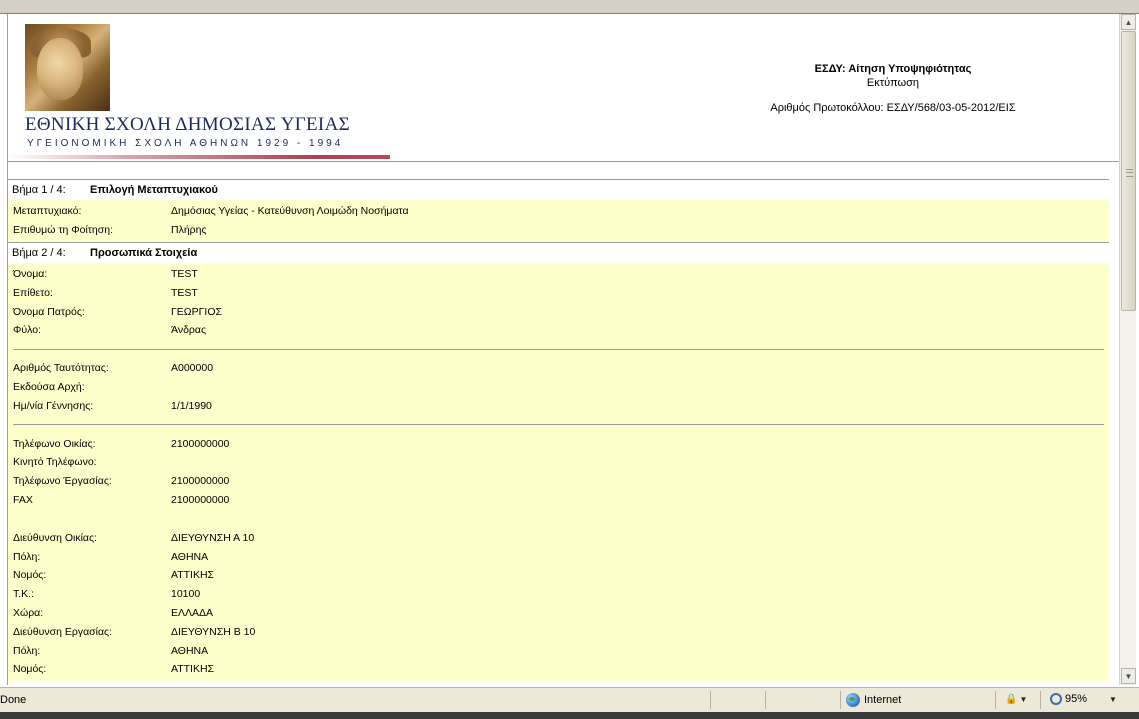  What do you see at coordinates (199, 157) in the screenshot?
I see `logo-underline` at bounding box center [199, 157].